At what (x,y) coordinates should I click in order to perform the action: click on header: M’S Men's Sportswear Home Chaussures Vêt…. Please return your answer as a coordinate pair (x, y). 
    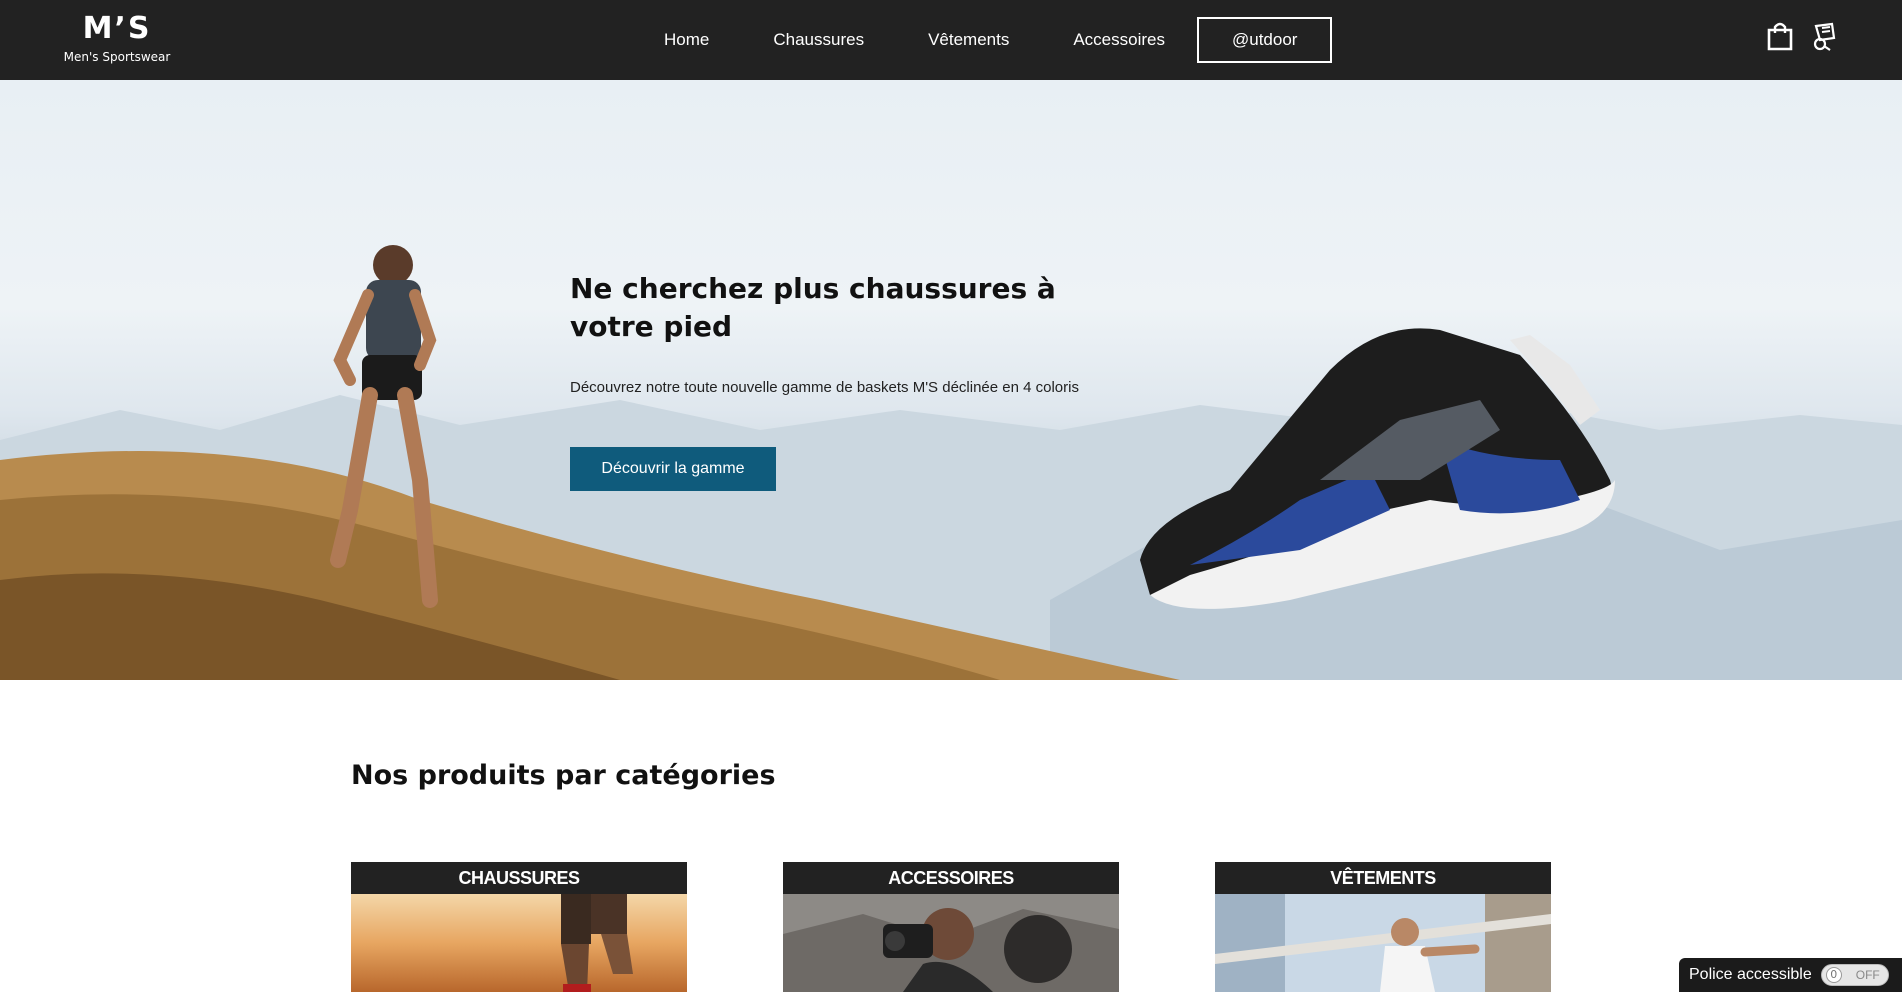
    Looking at the image, I should click on (951, 40).